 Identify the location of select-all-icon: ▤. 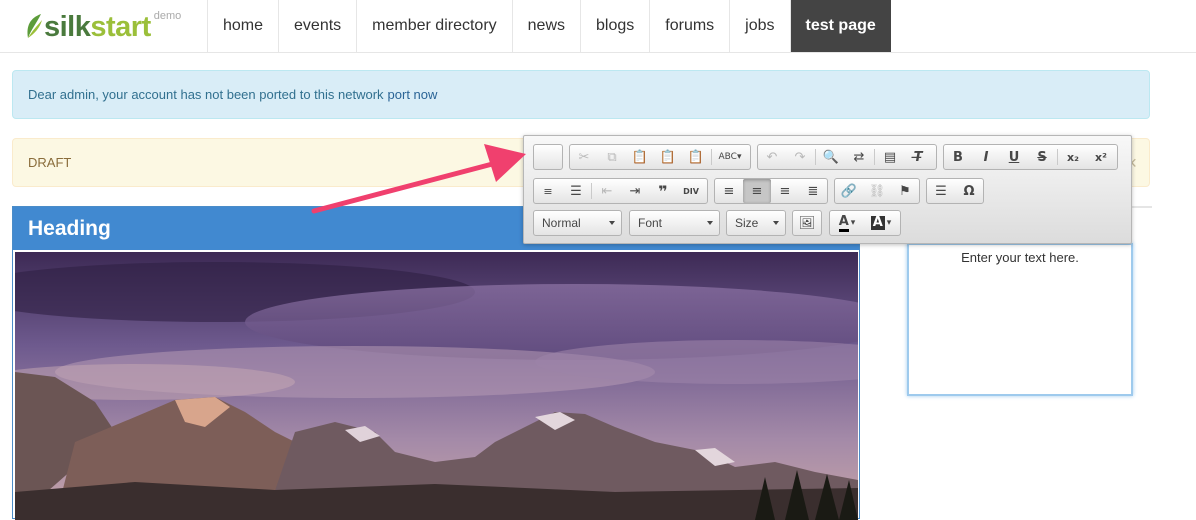
(890, 157).